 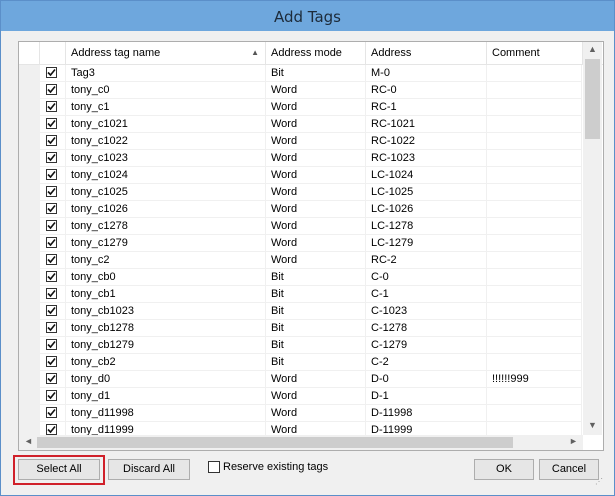 I want to click on column-header-comment: Comment, so click(x=535, y=53).